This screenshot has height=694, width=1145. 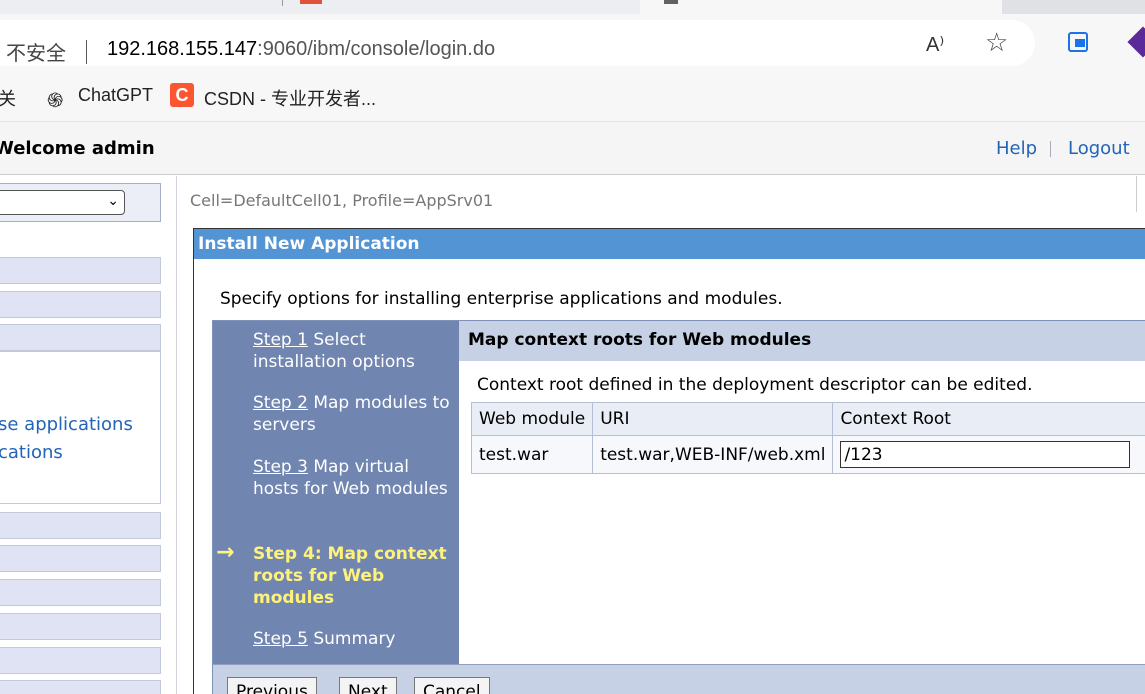 I want to click on step-3-link: Step 3, so click(x=280, y=467).